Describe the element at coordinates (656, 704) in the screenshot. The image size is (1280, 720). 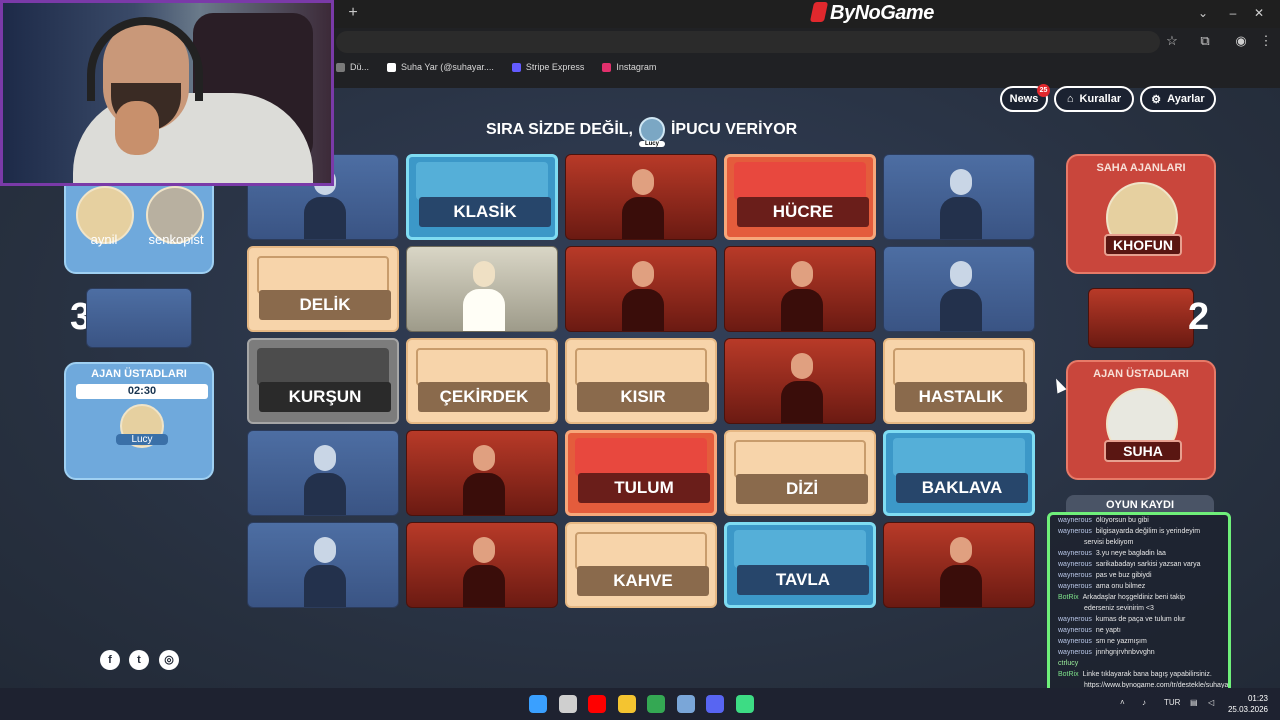
I see `chrome-icon` at that location.